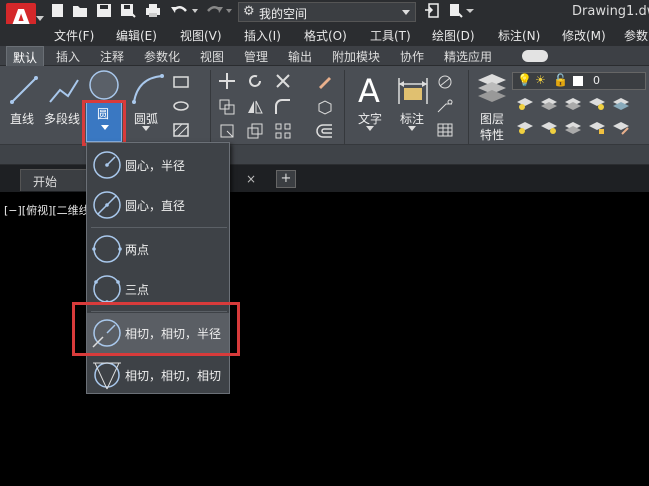 This screenshot has width=649, height=486. What do you see at coordinates (256, 56) in the screenshot?
I see `tab-manage: 管理` at bounding box center [256, 56].